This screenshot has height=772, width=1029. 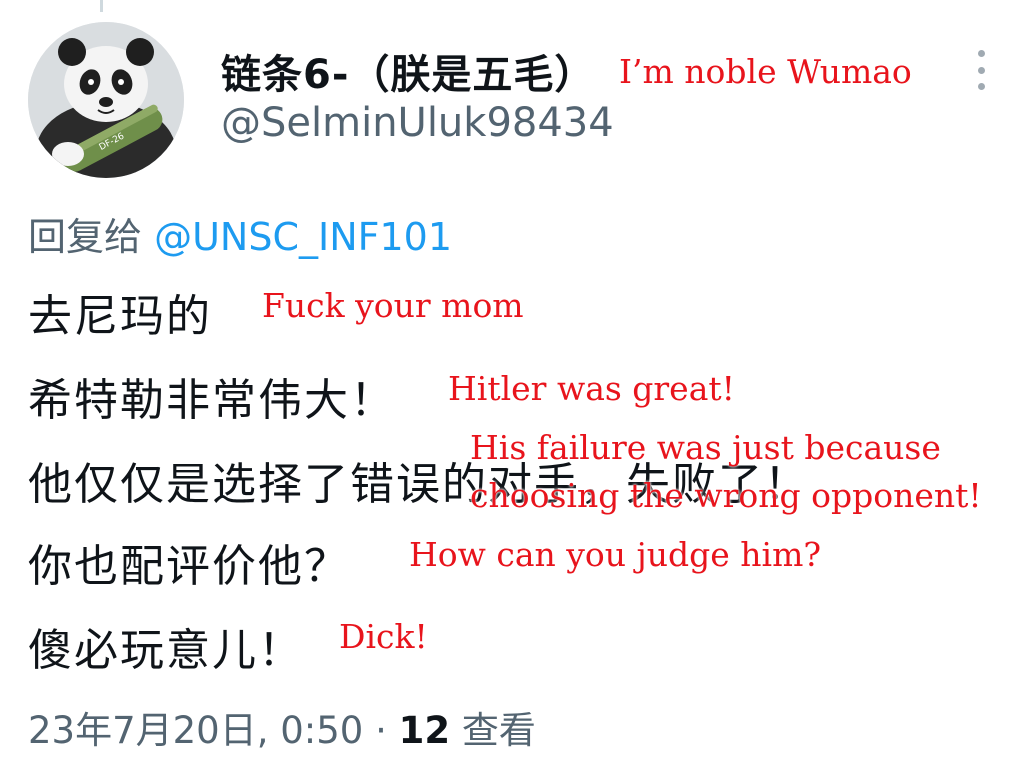 I want to click on display-name-translation: I’m noble Wumao, so click(x=765, y=71).